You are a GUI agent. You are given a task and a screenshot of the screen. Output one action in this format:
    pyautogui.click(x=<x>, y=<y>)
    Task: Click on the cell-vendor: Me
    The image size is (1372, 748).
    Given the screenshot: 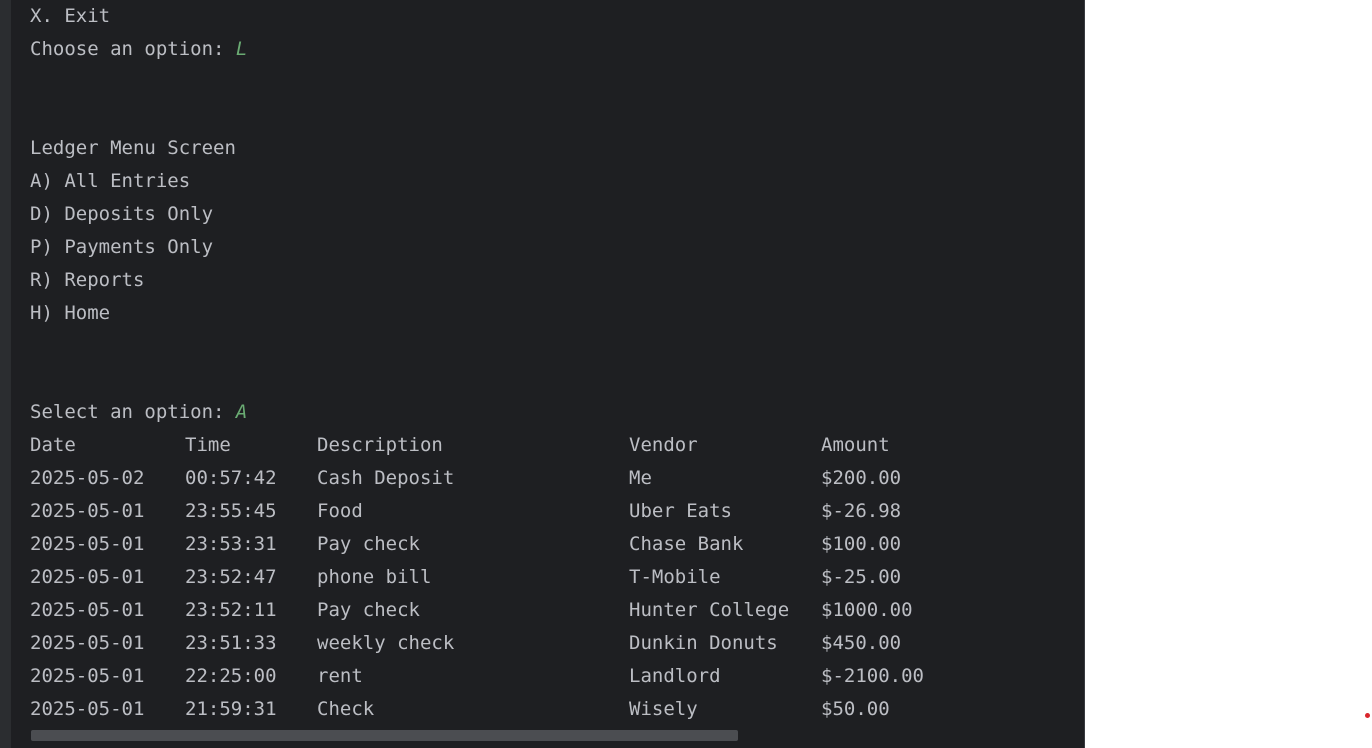 What is the action you would take?
    pyautogui.click(x=640, y=478)
    